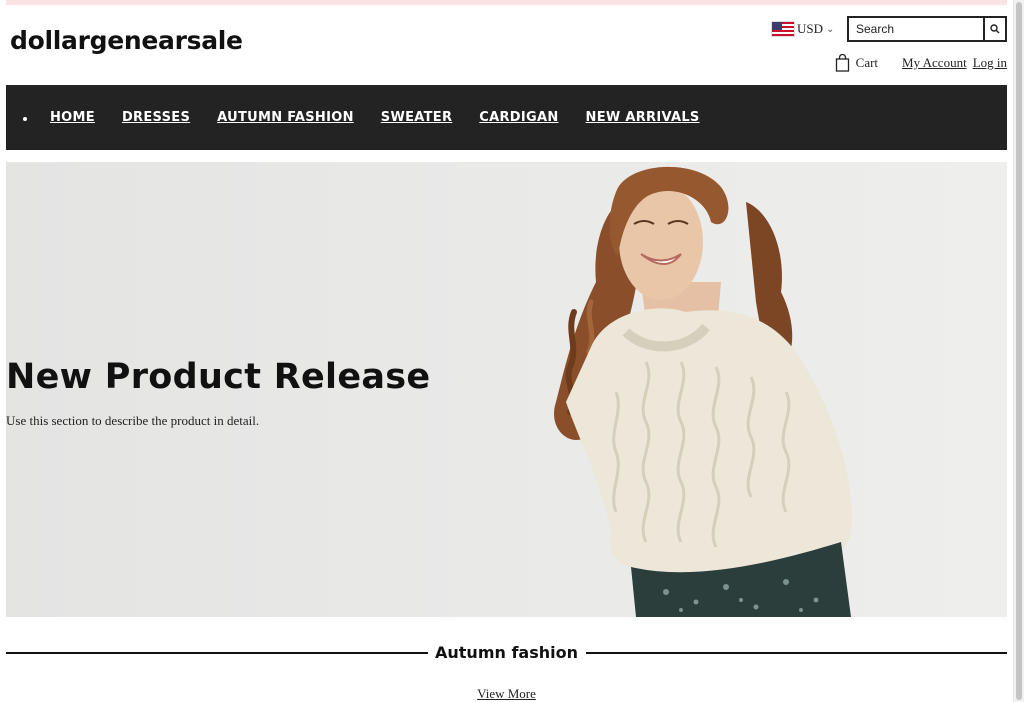 This screenshot has width=1024, height=702. I want to click on currency-selector: USD ⌄, so click(802, 29).